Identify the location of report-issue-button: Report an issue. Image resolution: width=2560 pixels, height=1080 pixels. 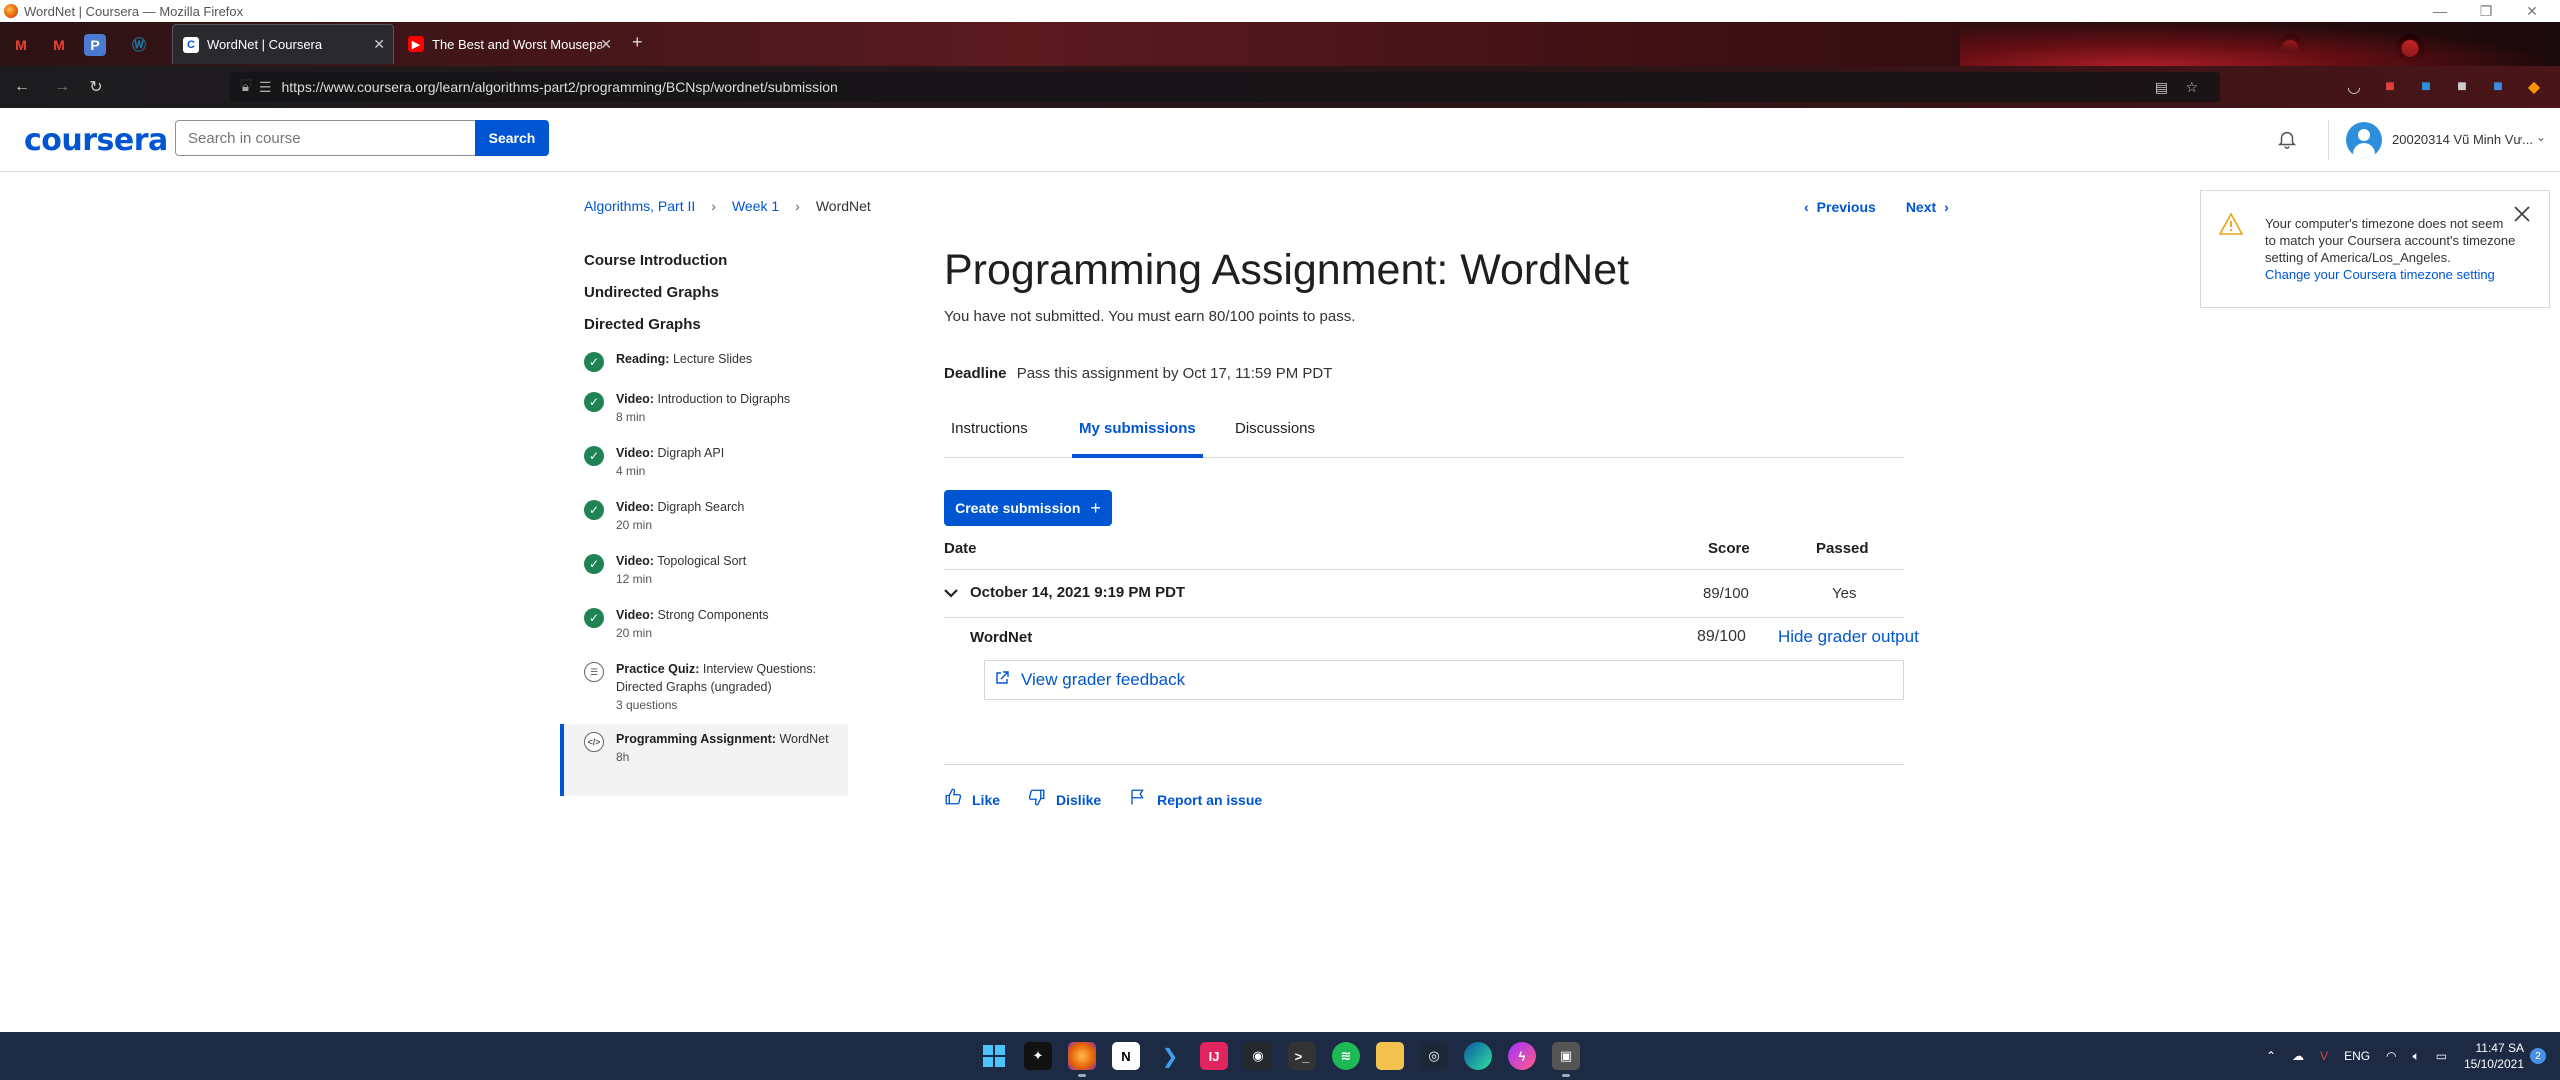
(1195, 799).